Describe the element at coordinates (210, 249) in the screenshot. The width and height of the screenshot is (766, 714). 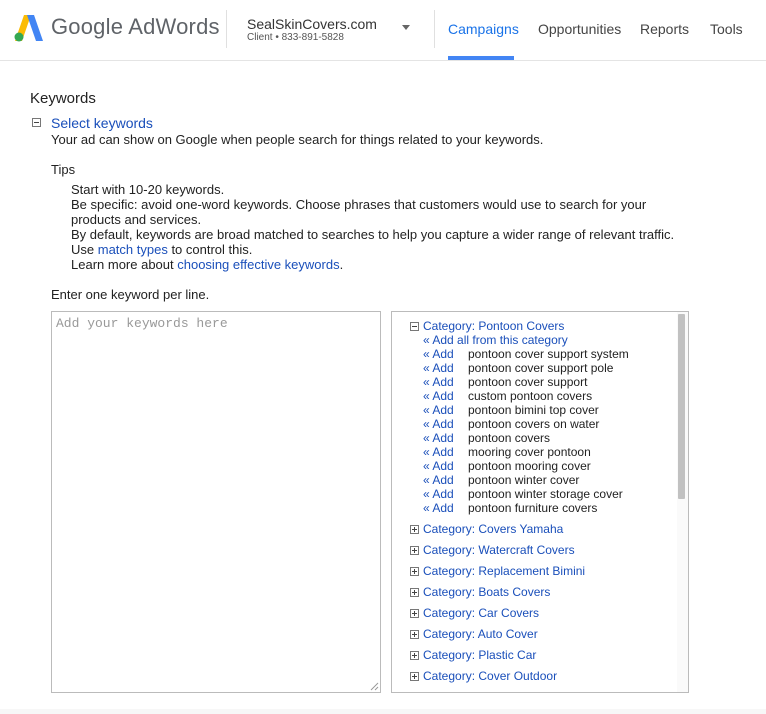
I see `tip-text-part: to control this.` at that location.